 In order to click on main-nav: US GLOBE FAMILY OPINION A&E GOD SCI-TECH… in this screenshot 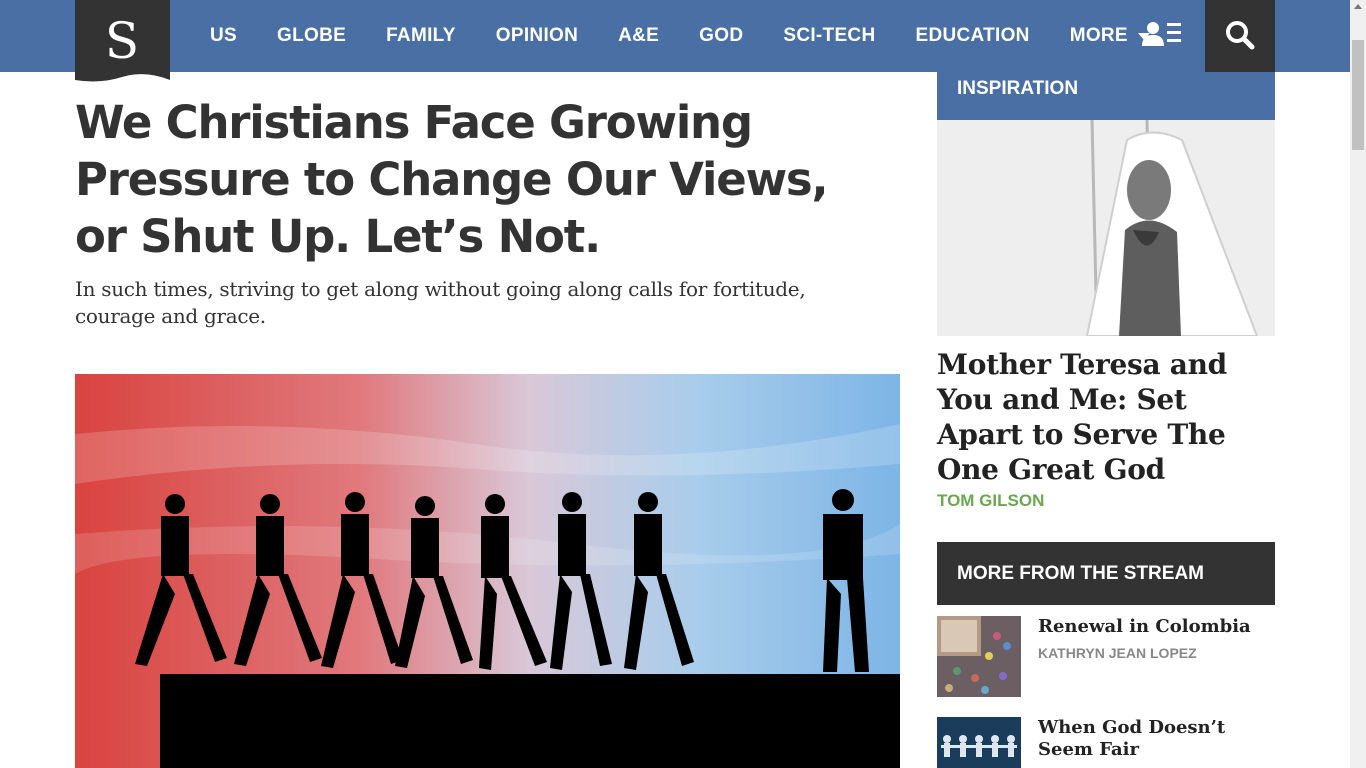, I will do `click(690, 36)`.